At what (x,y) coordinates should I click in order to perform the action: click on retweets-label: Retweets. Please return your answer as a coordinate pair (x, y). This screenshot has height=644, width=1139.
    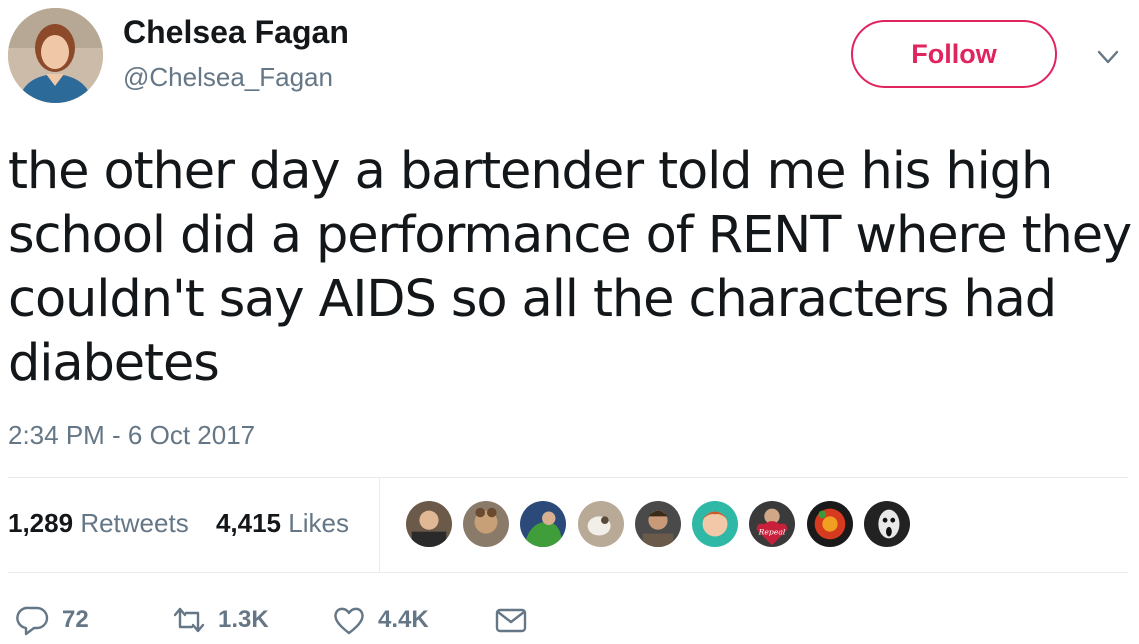
    Looking at the image, I should click on (134, 523).